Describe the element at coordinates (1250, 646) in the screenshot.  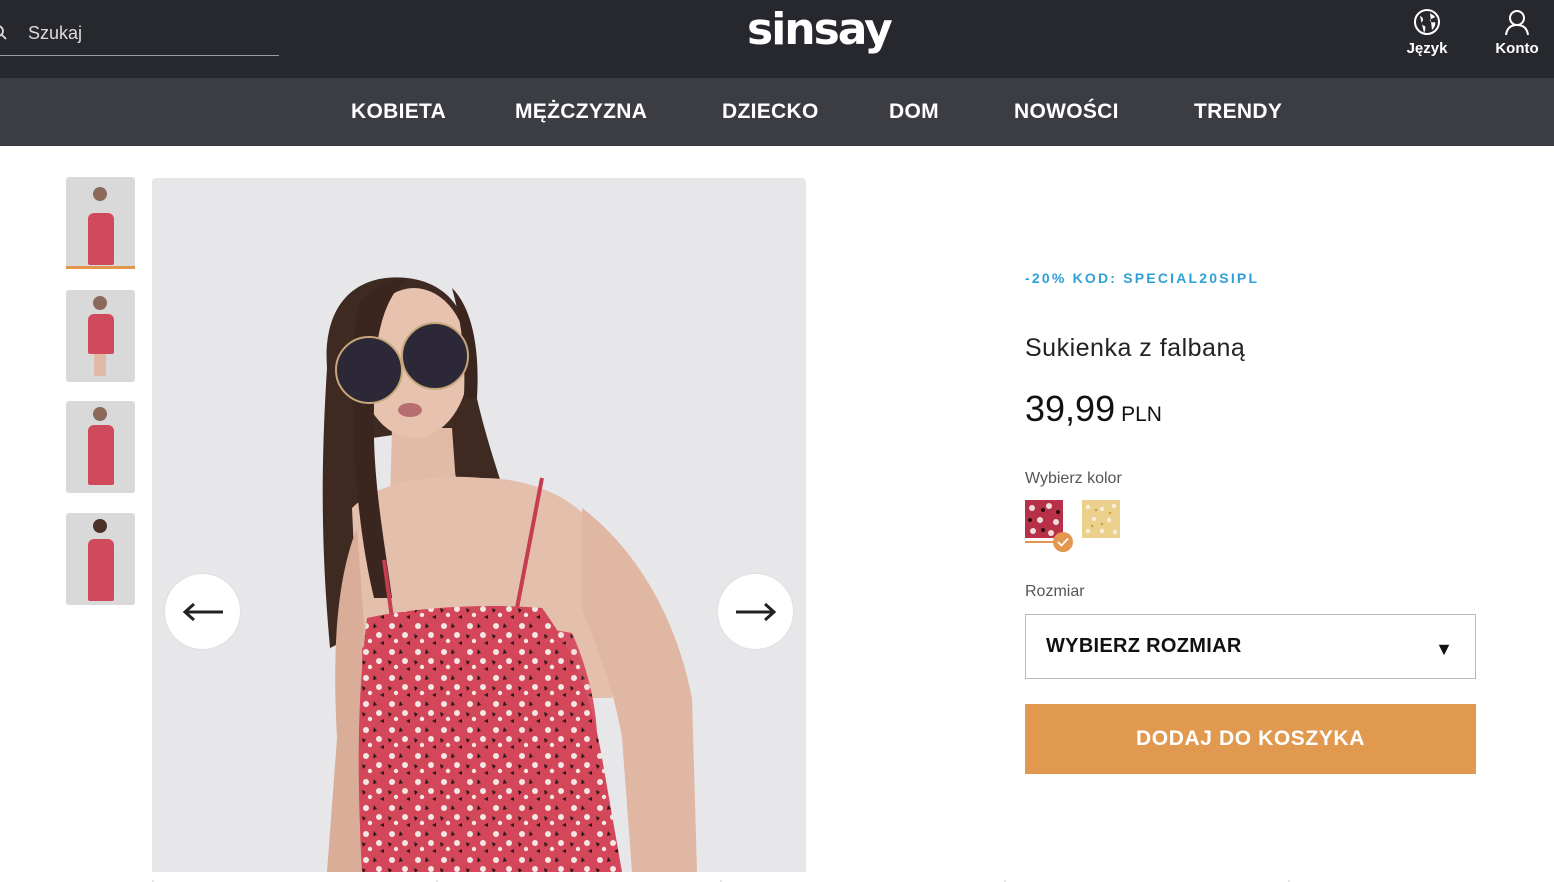
I see `size-dropdown: WYBIERZ ROZMIAR ▼` at that location.